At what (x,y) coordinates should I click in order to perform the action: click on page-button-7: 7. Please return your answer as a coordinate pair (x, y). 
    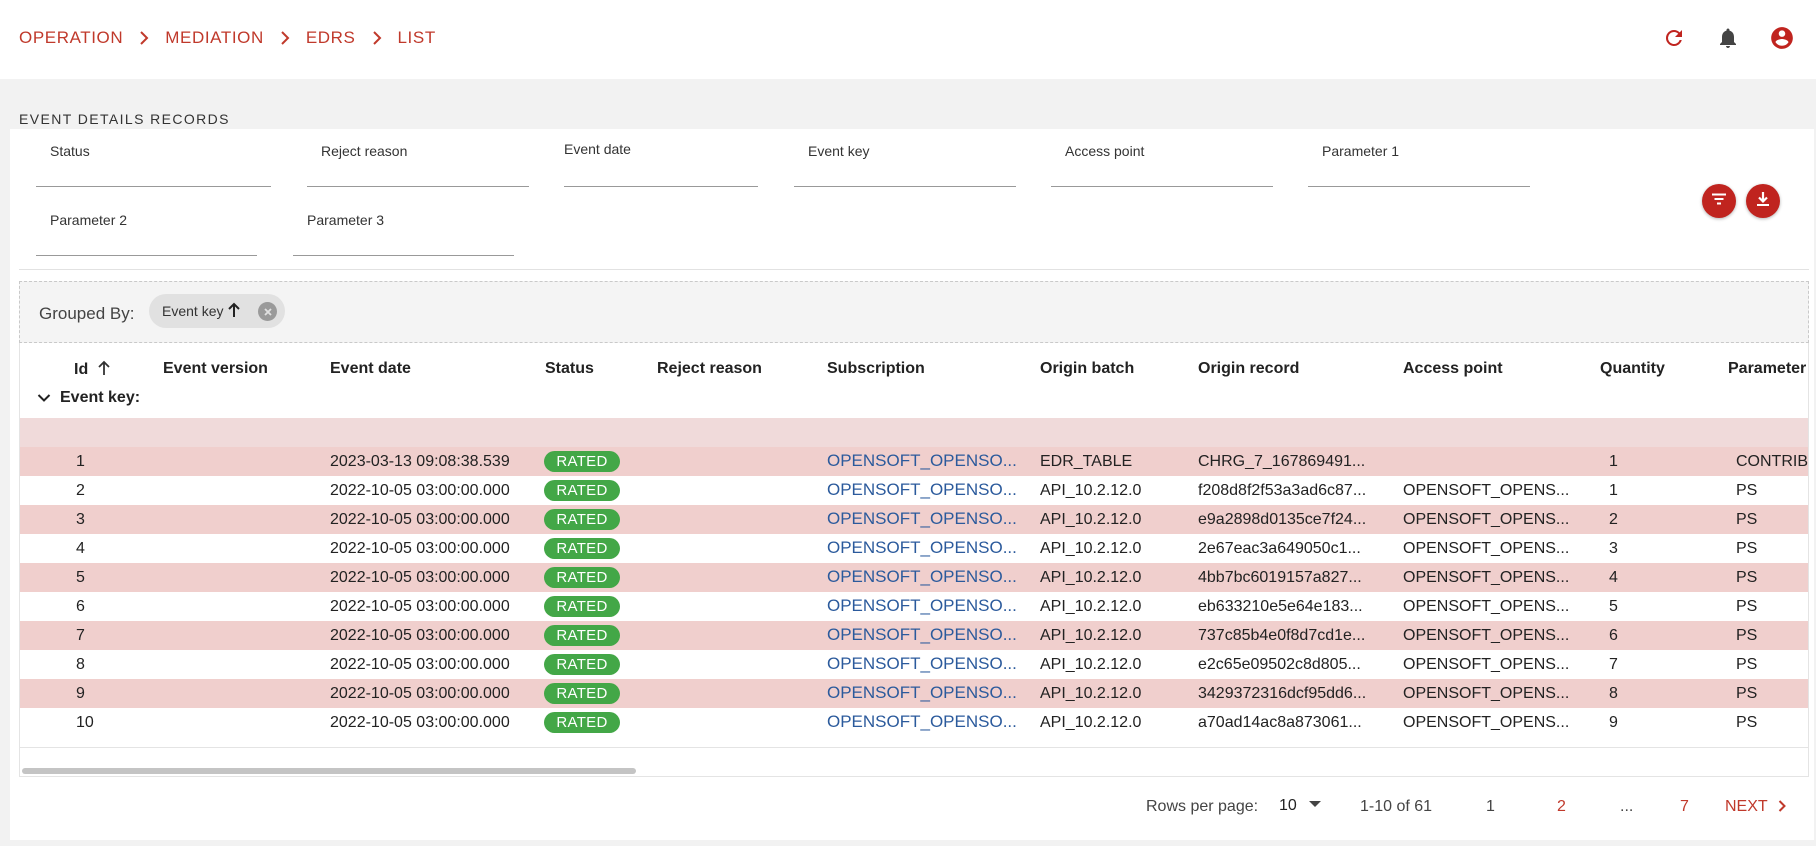
    Looking at the image, I should click on (1684, 807).